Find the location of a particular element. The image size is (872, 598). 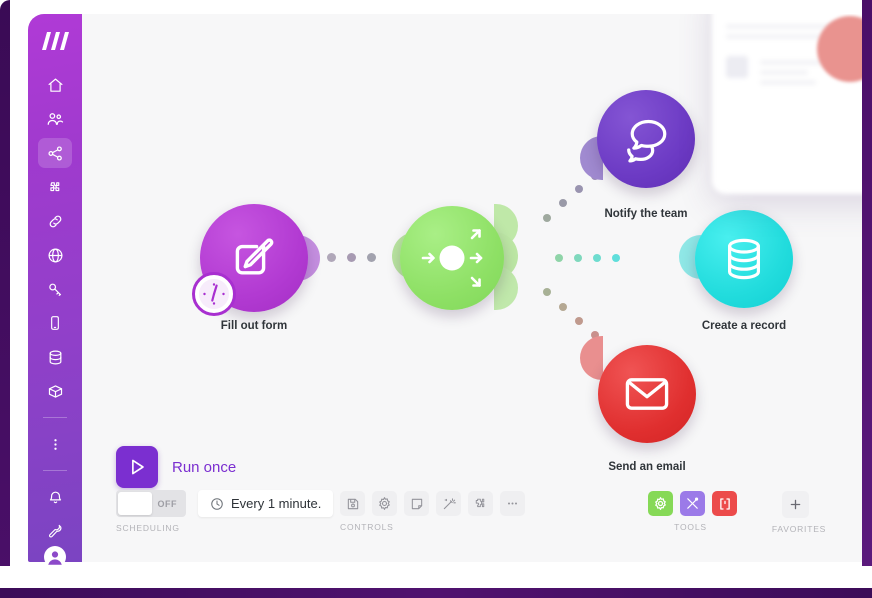

tool-text-parser-button is located at coordinates (724, 503).